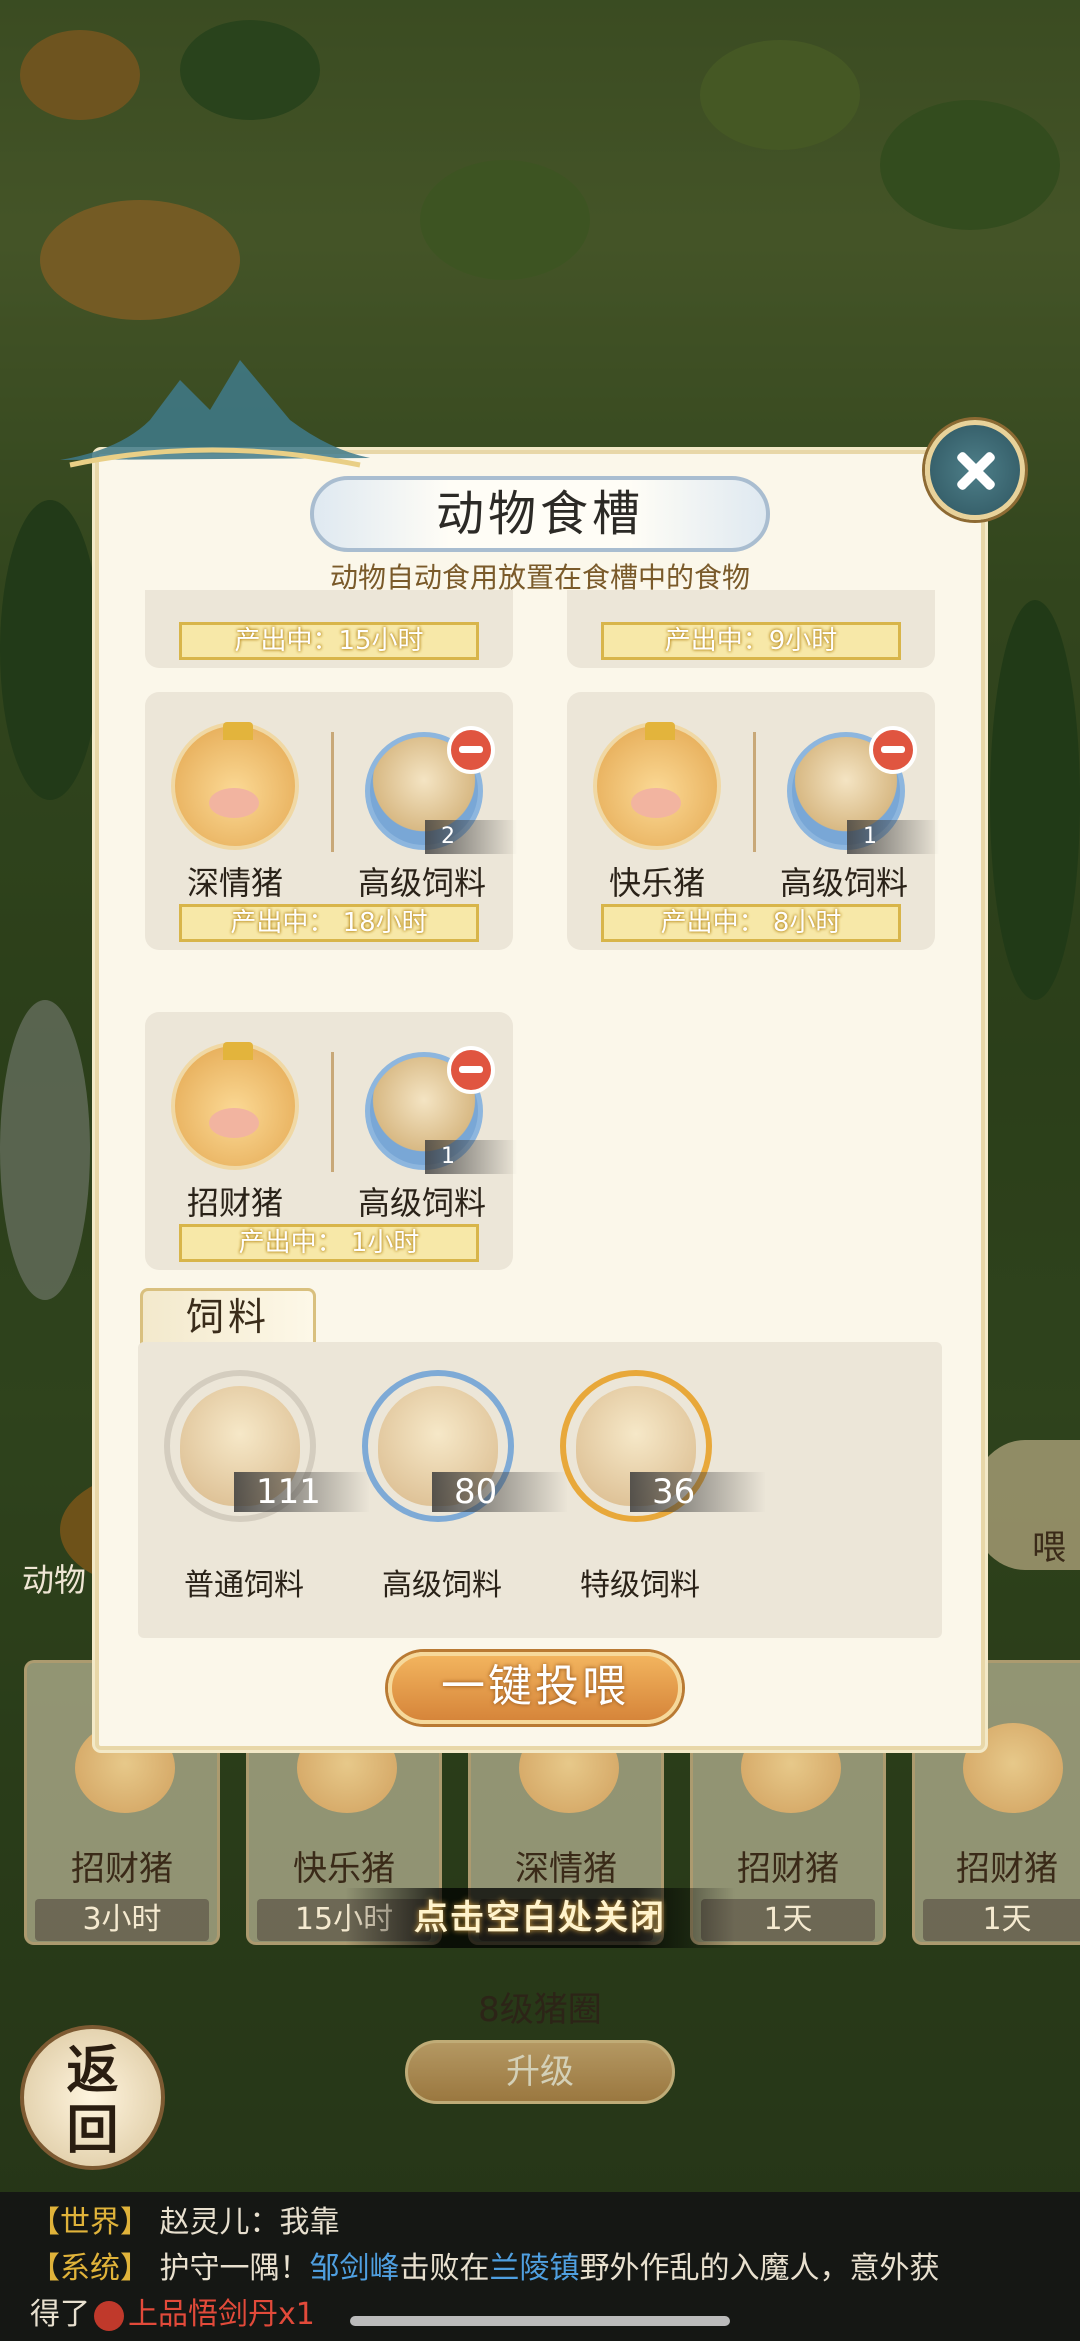 The width and height of the screenshot is (1080, 2341). I want to click on modal-title: 动物食槽, so click(540, 514).